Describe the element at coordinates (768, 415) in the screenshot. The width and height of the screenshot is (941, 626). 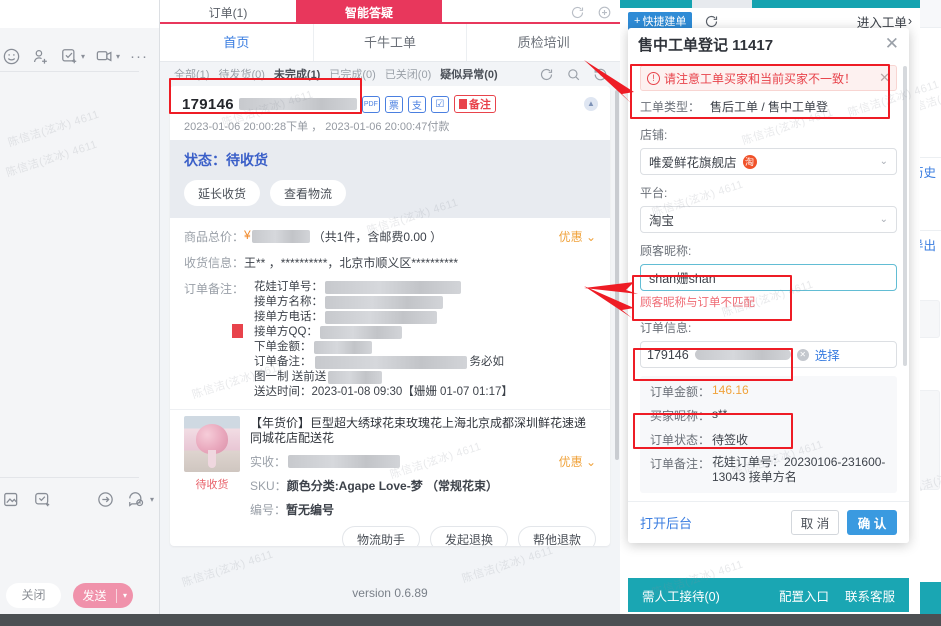
I see `detail-row: 买家昵称： s**` at that location.